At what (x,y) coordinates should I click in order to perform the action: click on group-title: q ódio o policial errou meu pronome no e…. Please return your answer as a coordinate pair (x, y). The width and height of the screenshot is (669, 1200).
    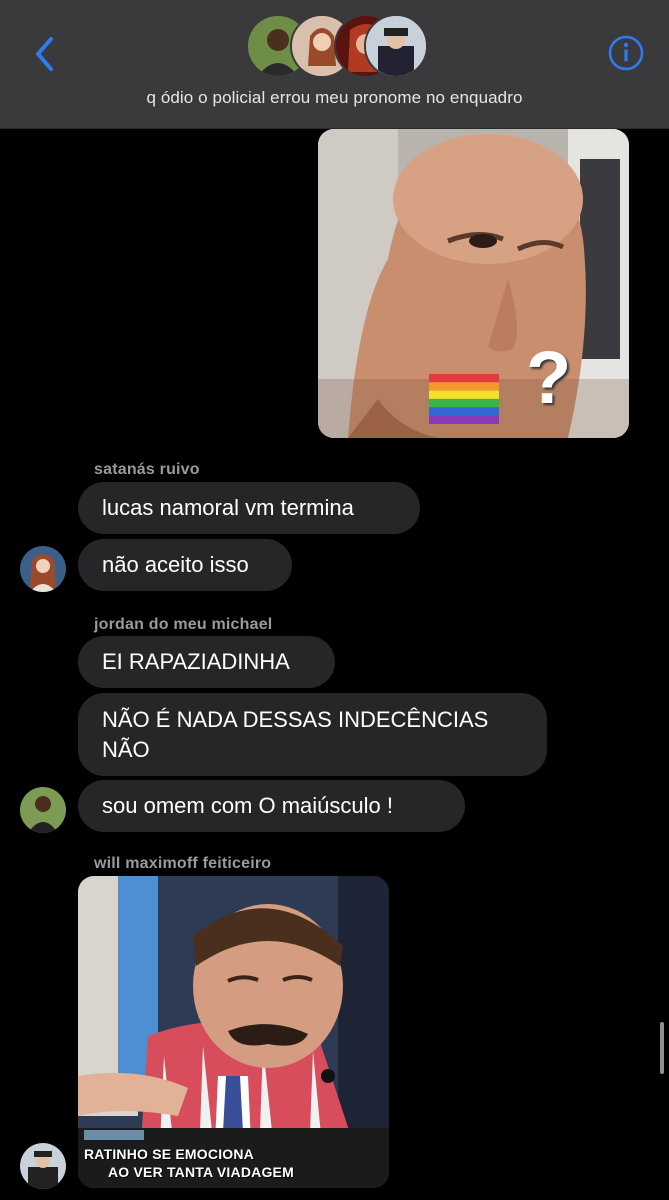
    Looking at the image, I should click on (334, 97).